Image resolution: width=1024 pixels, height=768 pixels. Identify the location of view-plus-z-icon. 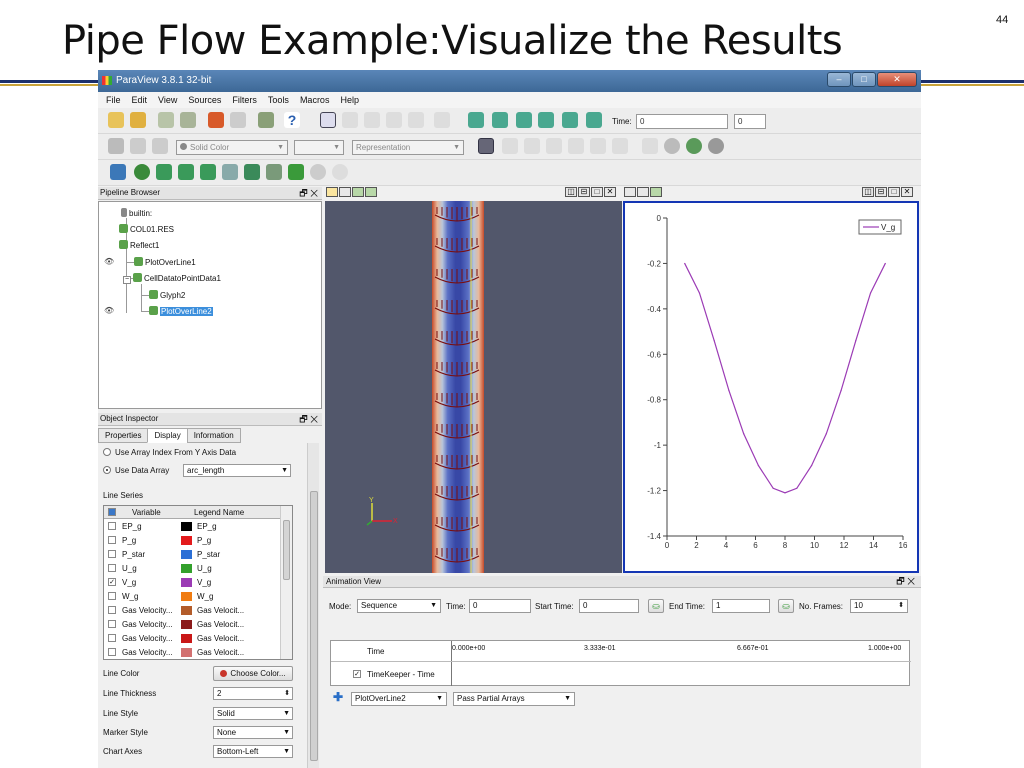
(598, 146).